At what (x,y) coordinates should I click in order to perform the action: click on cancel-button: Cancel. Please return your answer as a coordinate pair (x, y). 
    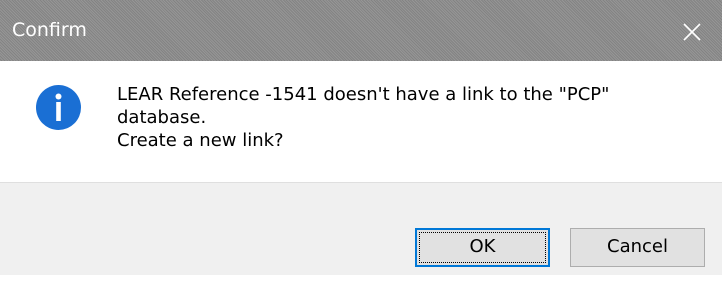
    Looking at the image, I should click on (637, 247).